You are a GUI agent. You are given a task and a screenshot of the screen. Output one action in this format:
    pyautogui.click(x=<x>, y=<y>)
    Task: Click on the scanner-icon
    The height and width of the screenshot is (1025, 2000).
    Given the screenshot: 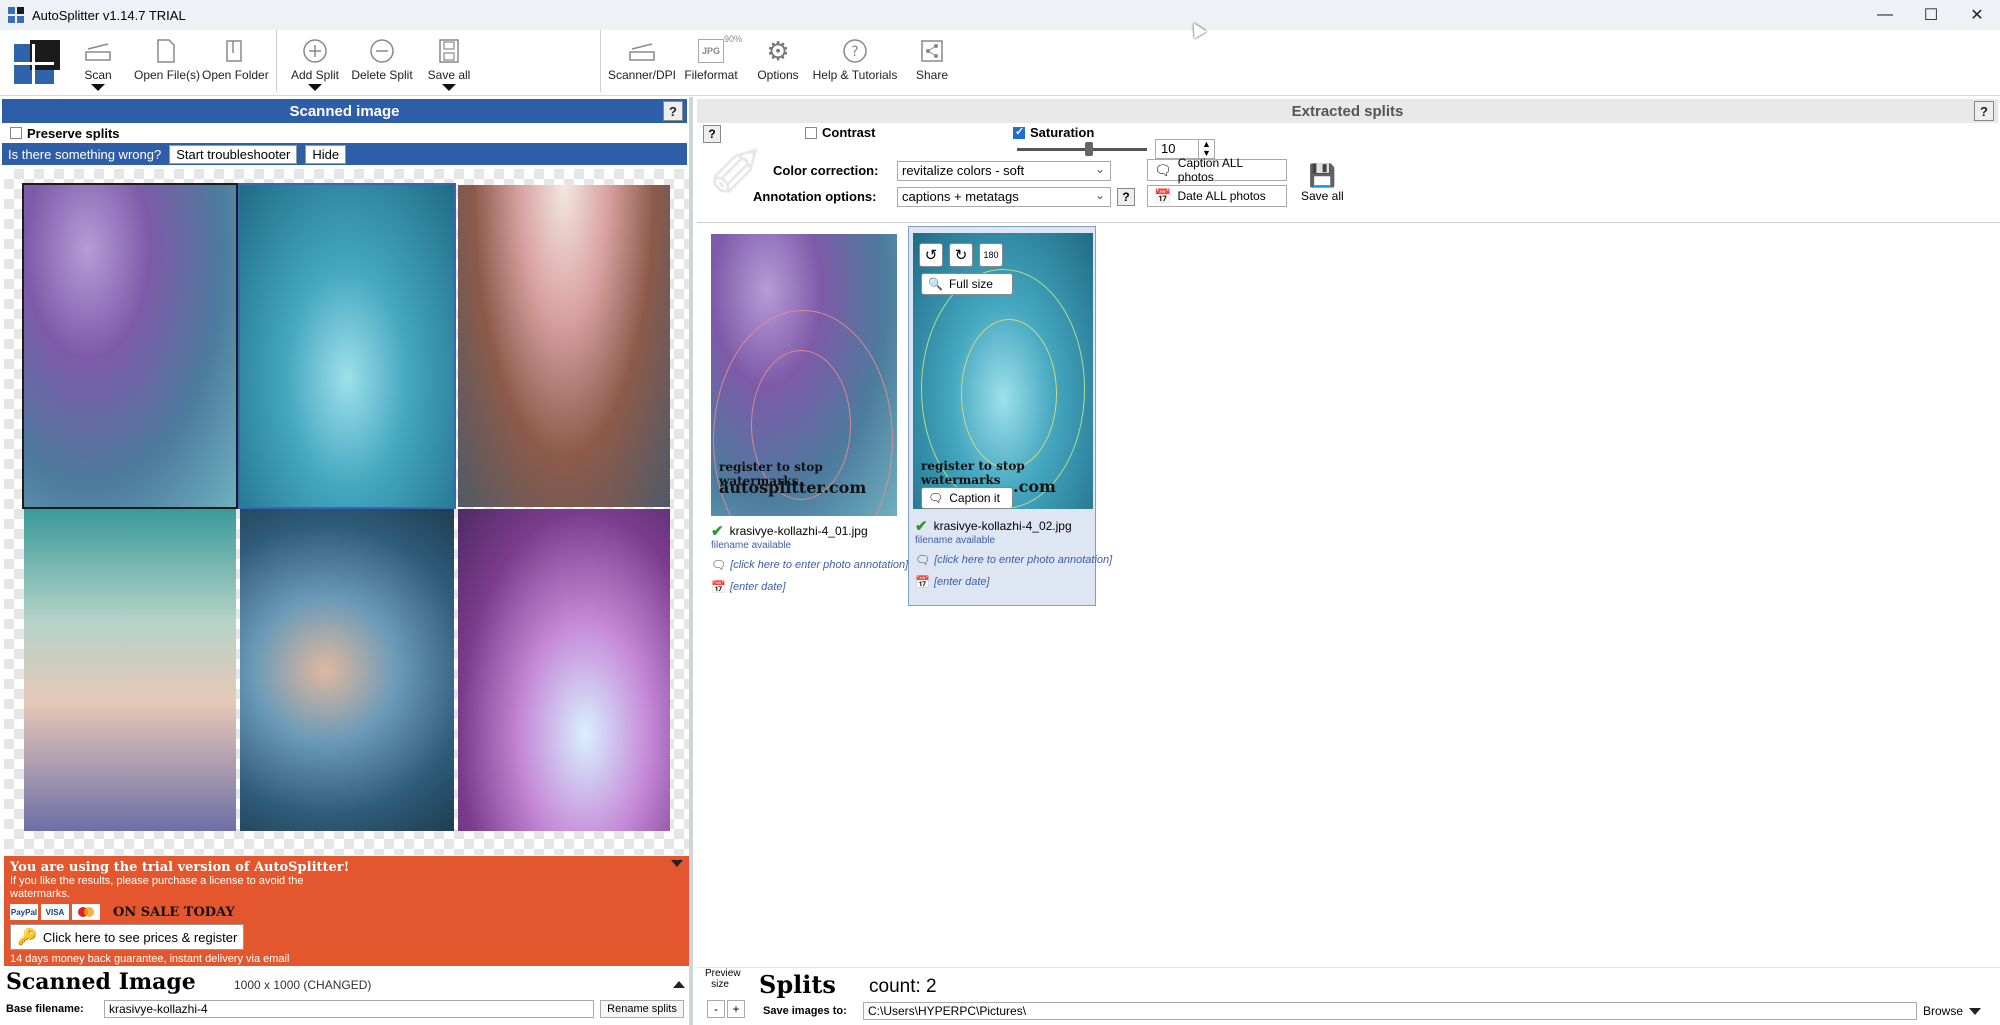 What is the action you would take?
    pyautogui.click(x=98, y=51)
    